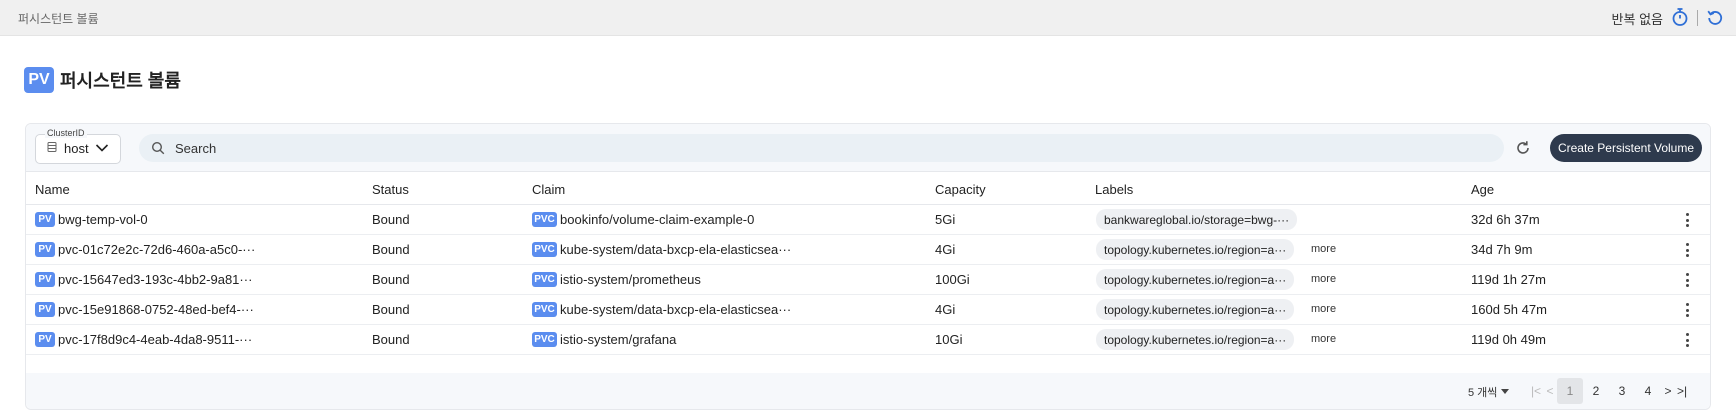  I want to click on claim-name: kube-system/data-bxcp-ela-elasticsea···, so click(676, 249).